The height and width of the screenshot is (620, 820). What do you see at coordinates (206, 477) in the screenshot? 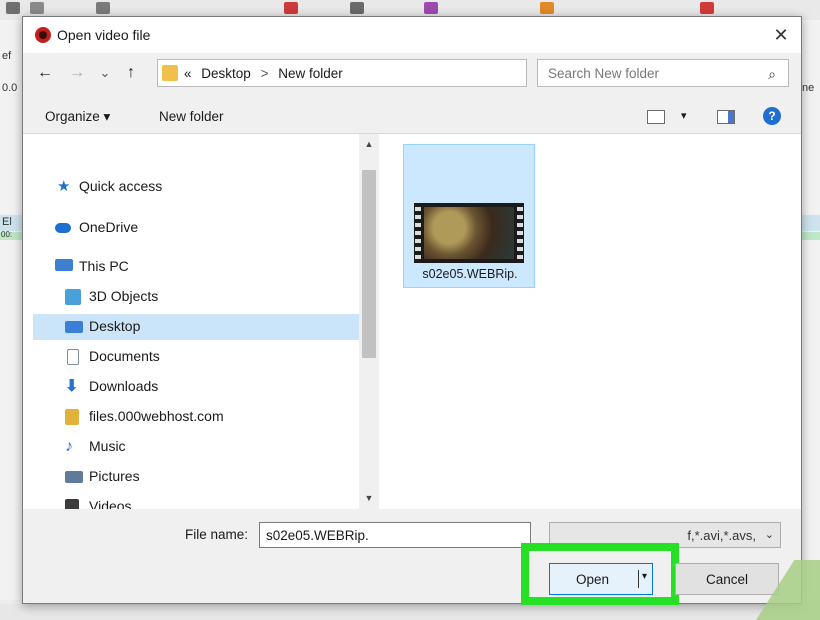
I see `nav-item-pictures: Pictures` at bounding box center [206, 477].